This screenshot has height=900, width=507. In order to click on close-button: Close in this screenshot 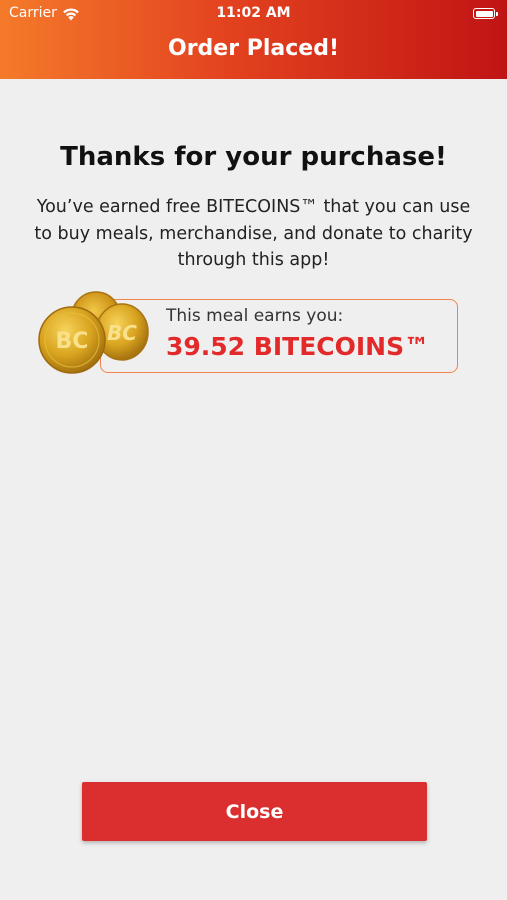, I will do `click(254, 811)`.